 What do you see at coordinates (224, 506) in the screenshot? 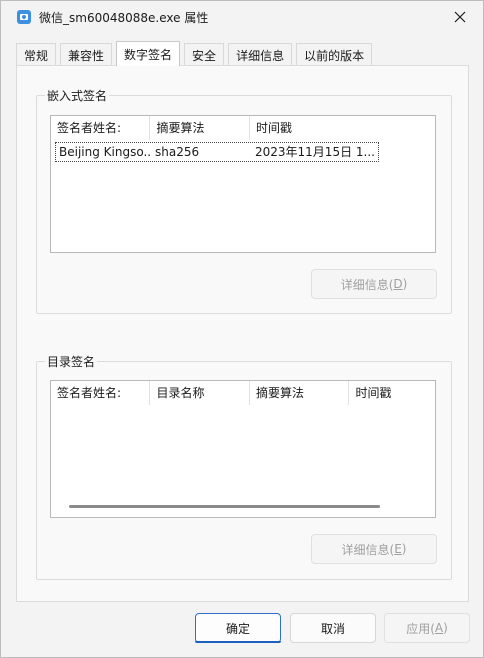
I see `scrollbar-thumb` at bounding box center [224, 506].